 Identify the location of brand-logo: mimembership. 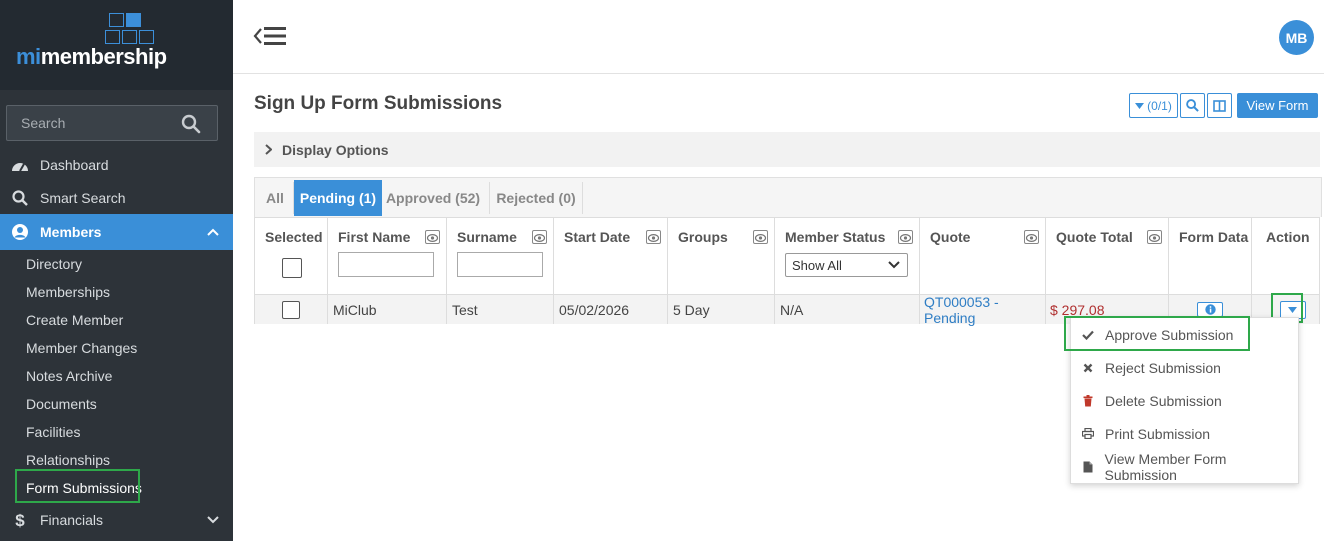
(116, 45).